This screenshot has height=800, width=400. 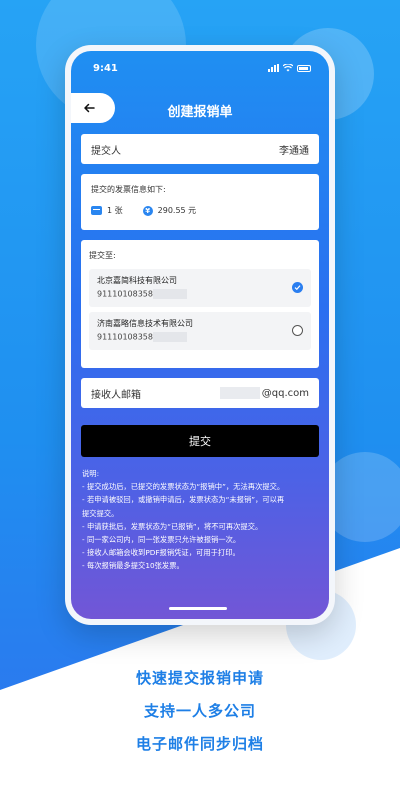 I want to click on invoice-count-value: 1 张, so click(x=115, y=210).